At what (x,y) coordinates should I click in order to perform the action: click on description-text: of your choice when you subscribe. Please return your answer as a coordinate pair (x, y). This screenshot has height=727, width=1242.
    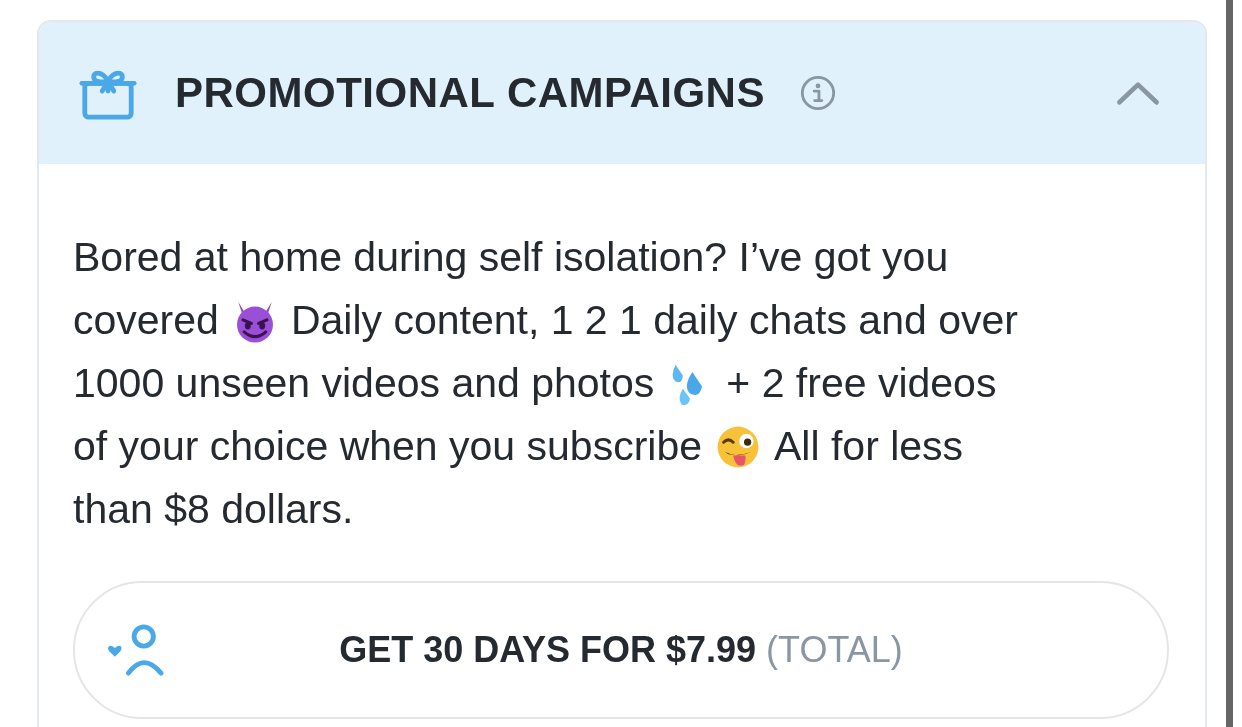
    Looking at the image, I should click on (387, 446).